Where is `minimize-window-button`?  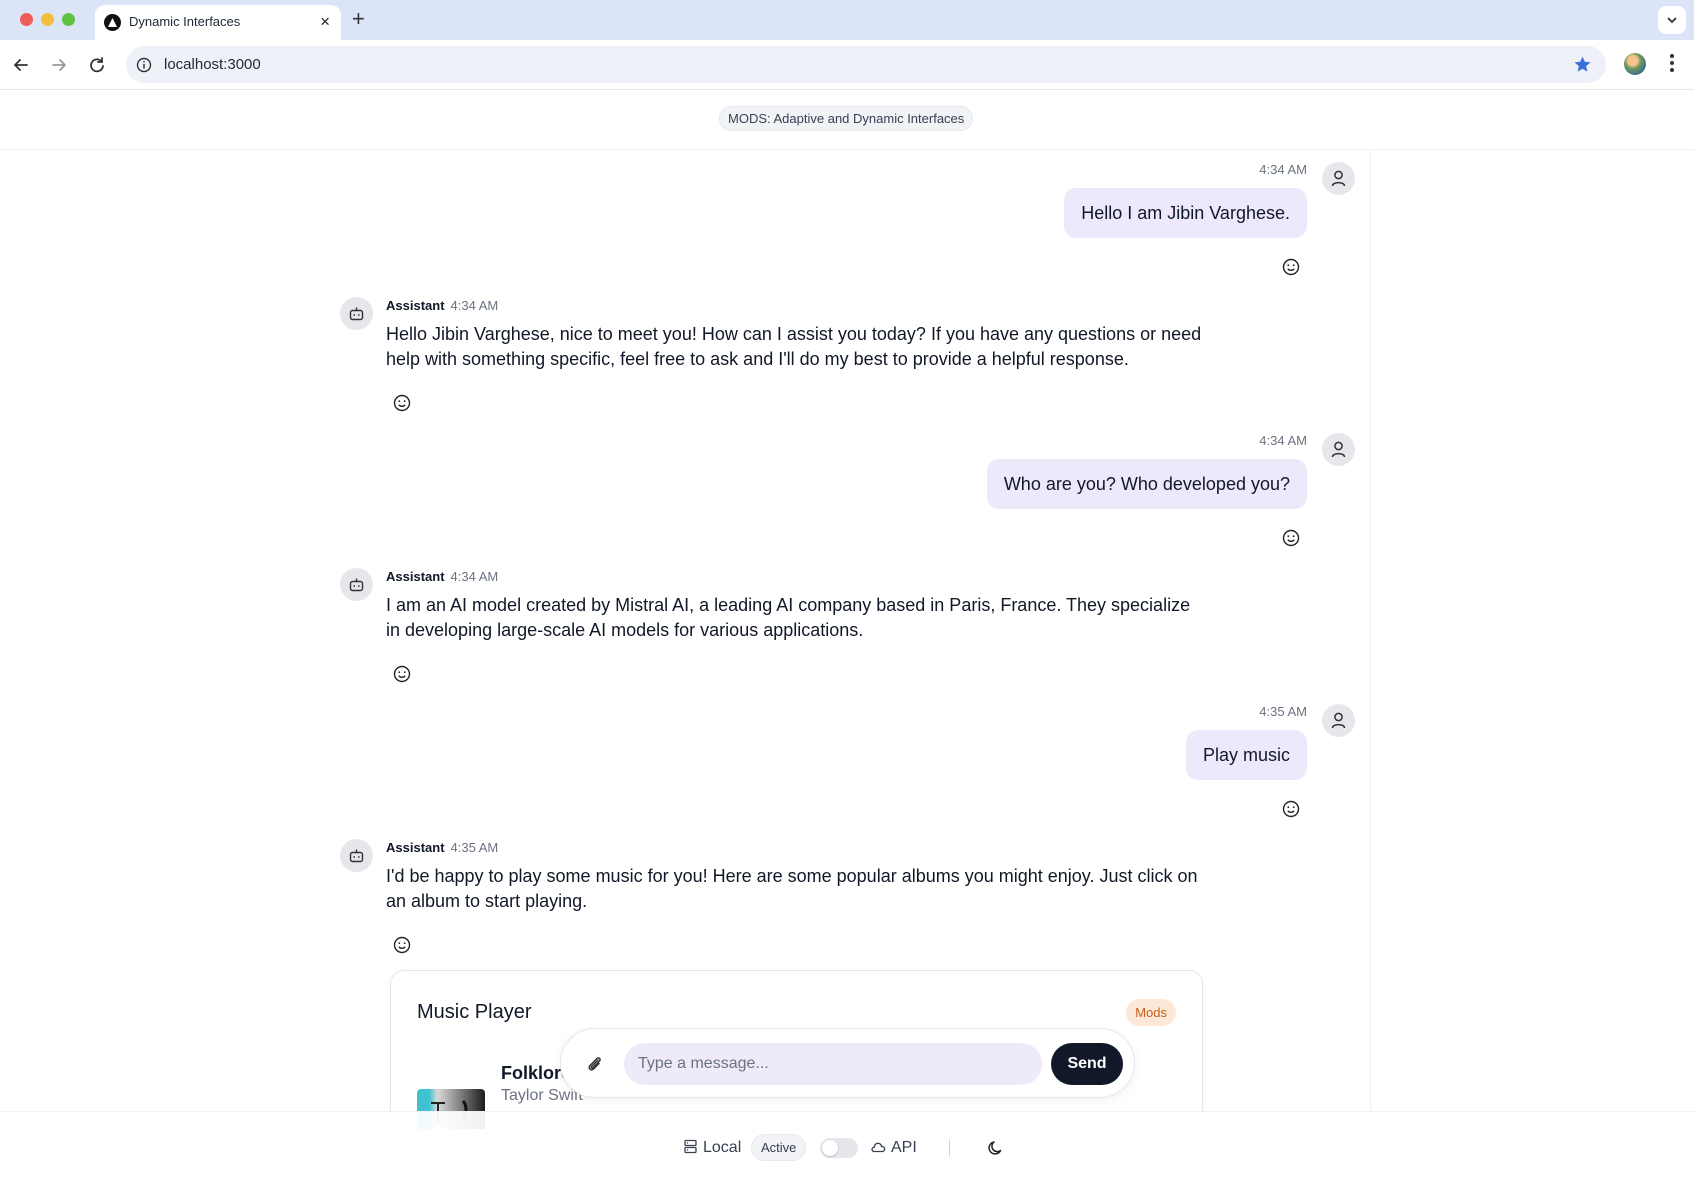 minimize-window-button is located at coordinates (47, 19).